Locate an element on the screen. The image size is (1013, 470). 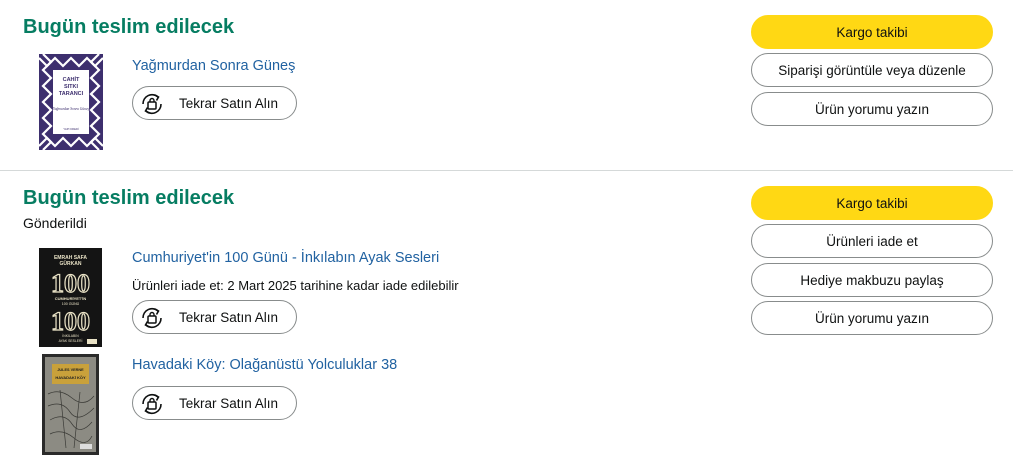
product-title-link: Yağmurdan Sonra Güneş is located at coordinates (213, 66).